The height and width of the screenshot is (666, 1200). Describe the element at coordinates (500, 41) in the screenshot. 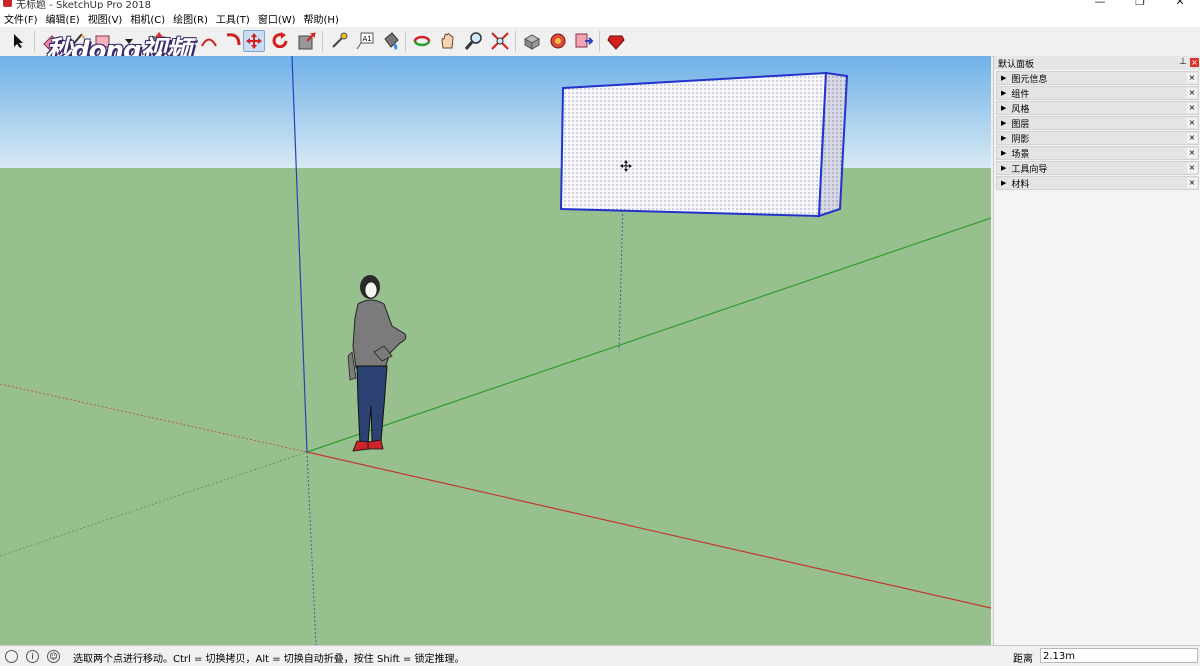

I see `zoom-extents-icon` at that location.